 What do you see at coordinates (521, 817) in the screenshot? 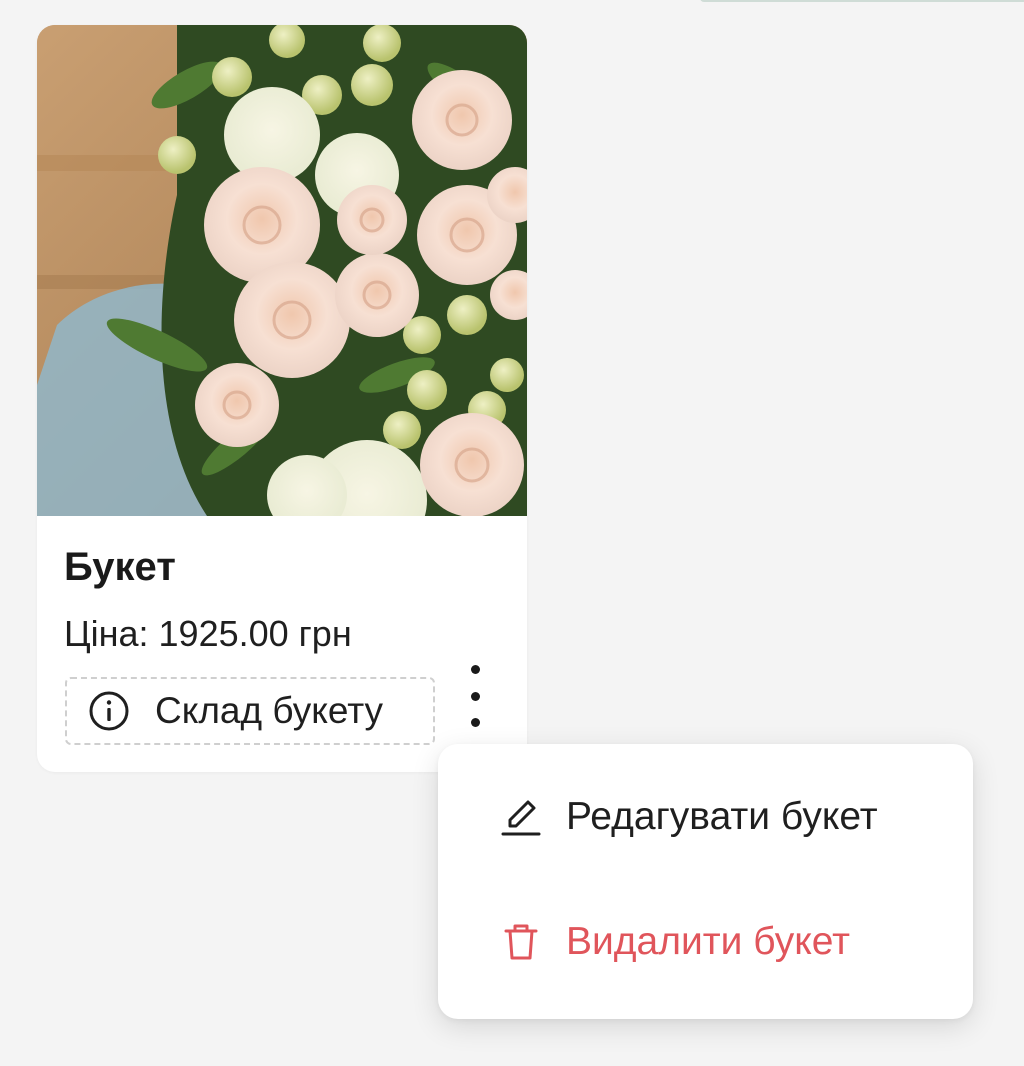
I see `pencil-edit-icon` at bounding box center [521, 817].